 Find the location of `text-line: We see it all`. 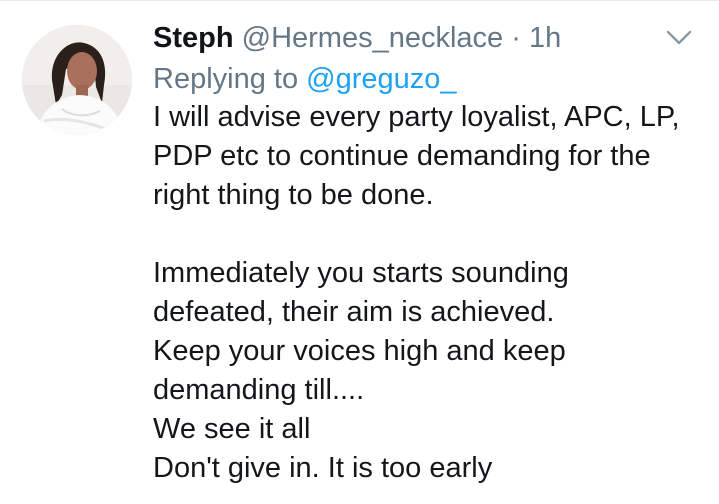

text-line: We see it all is located at coordinates (232, 429).